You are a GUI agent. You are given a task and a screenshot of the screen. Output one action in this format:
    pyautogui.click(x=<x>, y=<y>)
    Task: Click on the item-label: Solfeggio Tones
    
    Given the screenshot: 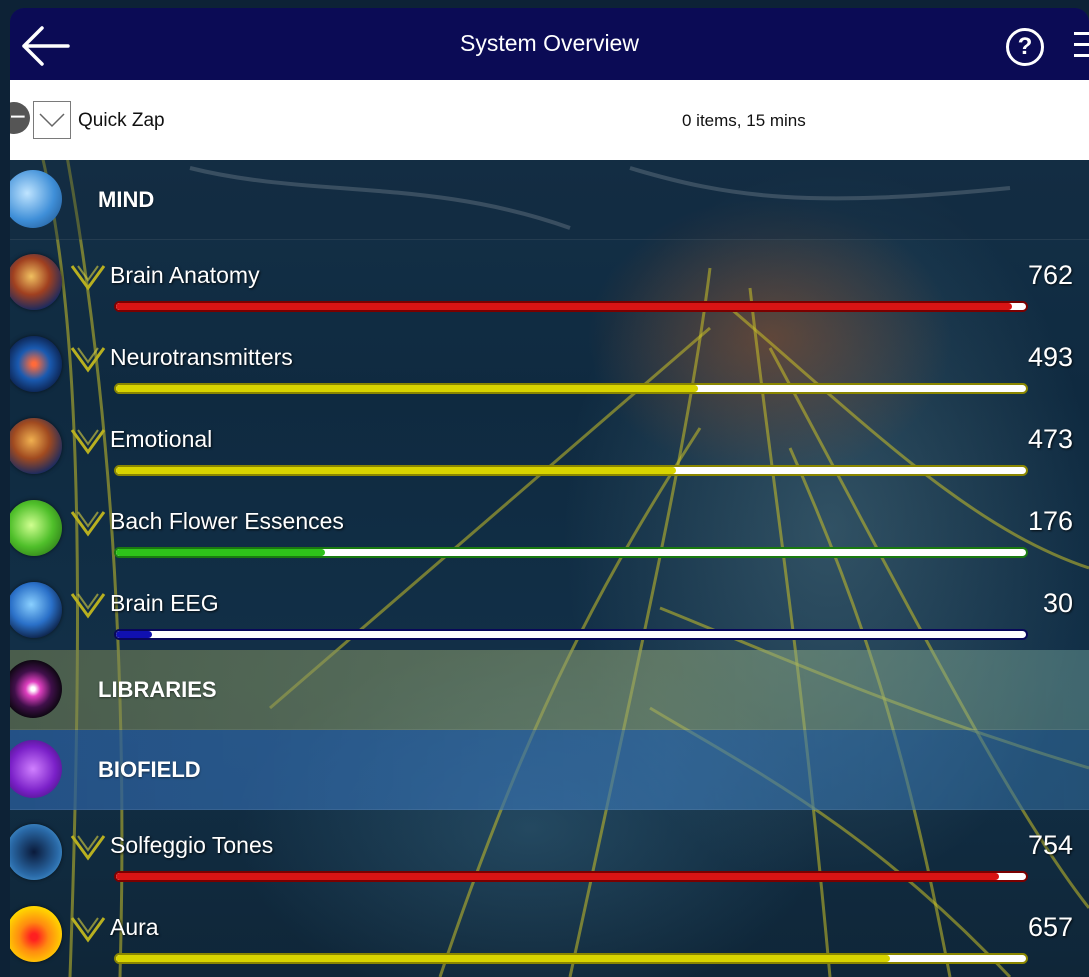 What is the action you would take?
    pyautogui.click(x=192, y=845)
    